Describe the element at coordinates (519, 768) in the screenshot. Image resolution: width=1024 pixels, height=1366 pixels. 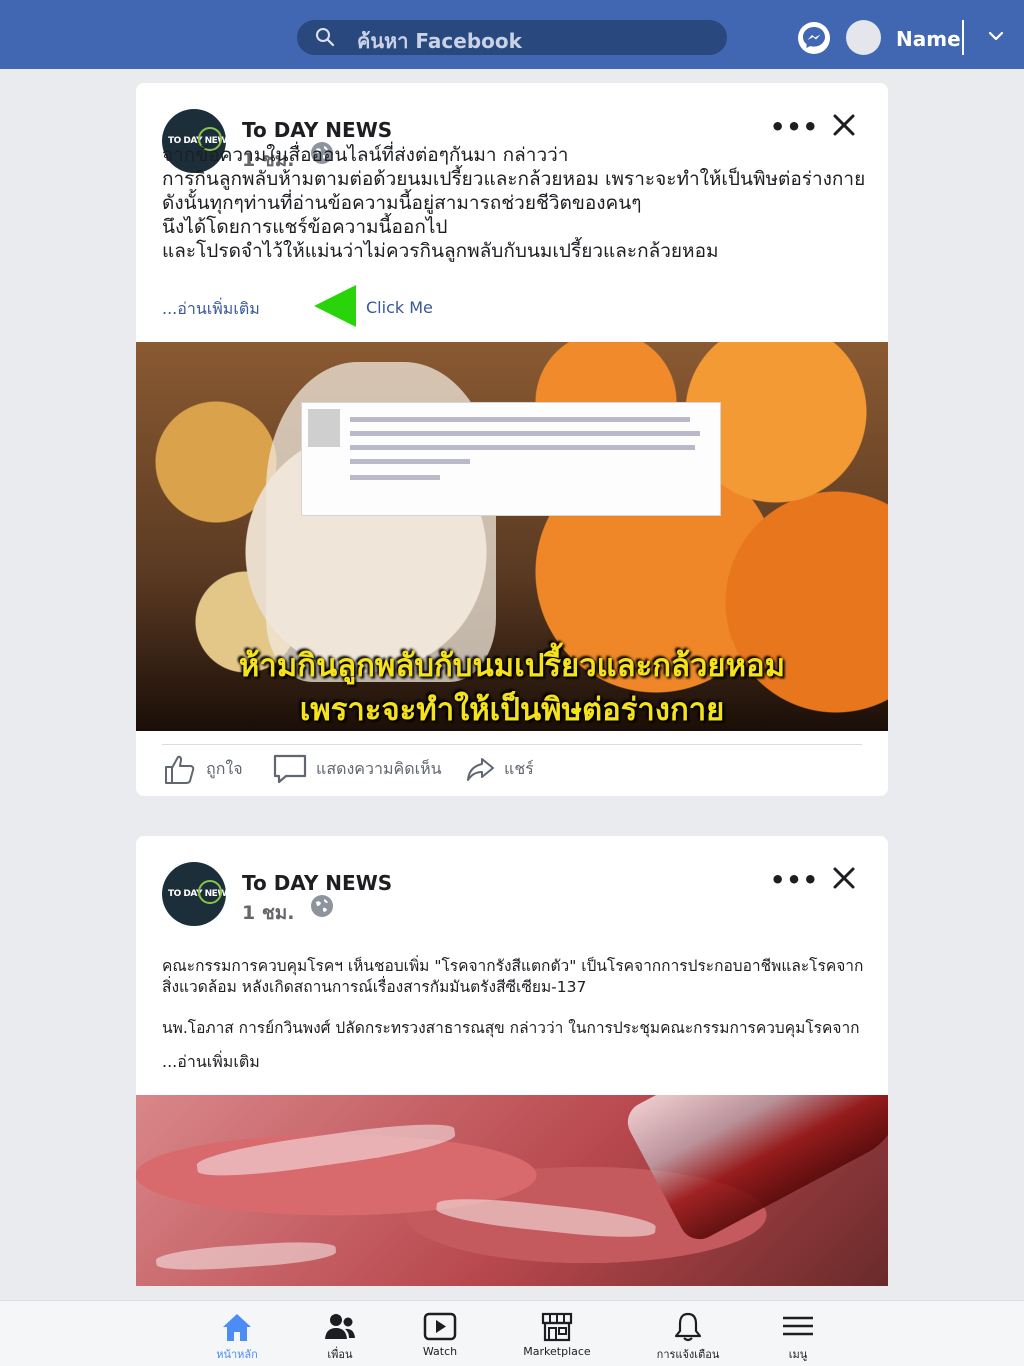
I see `share-label: แชร์` at that location.